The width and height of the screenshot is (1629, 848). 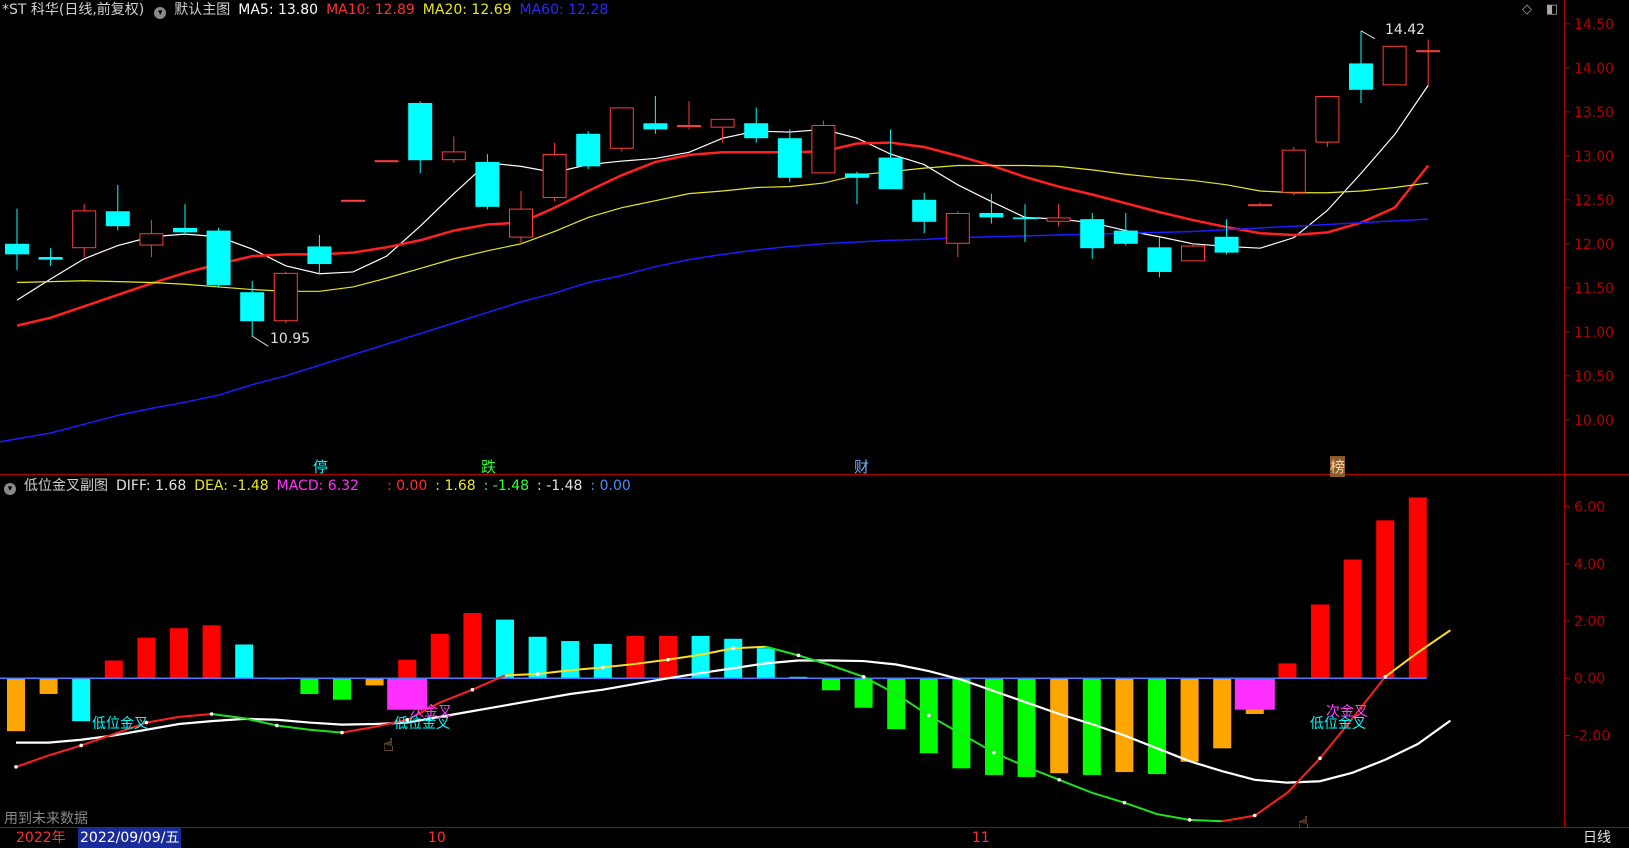 What do you see at coordinates (1594, 157) in the screenshot?
I see `y-tick-label: 13.00` at bounding box center [1594, 157].